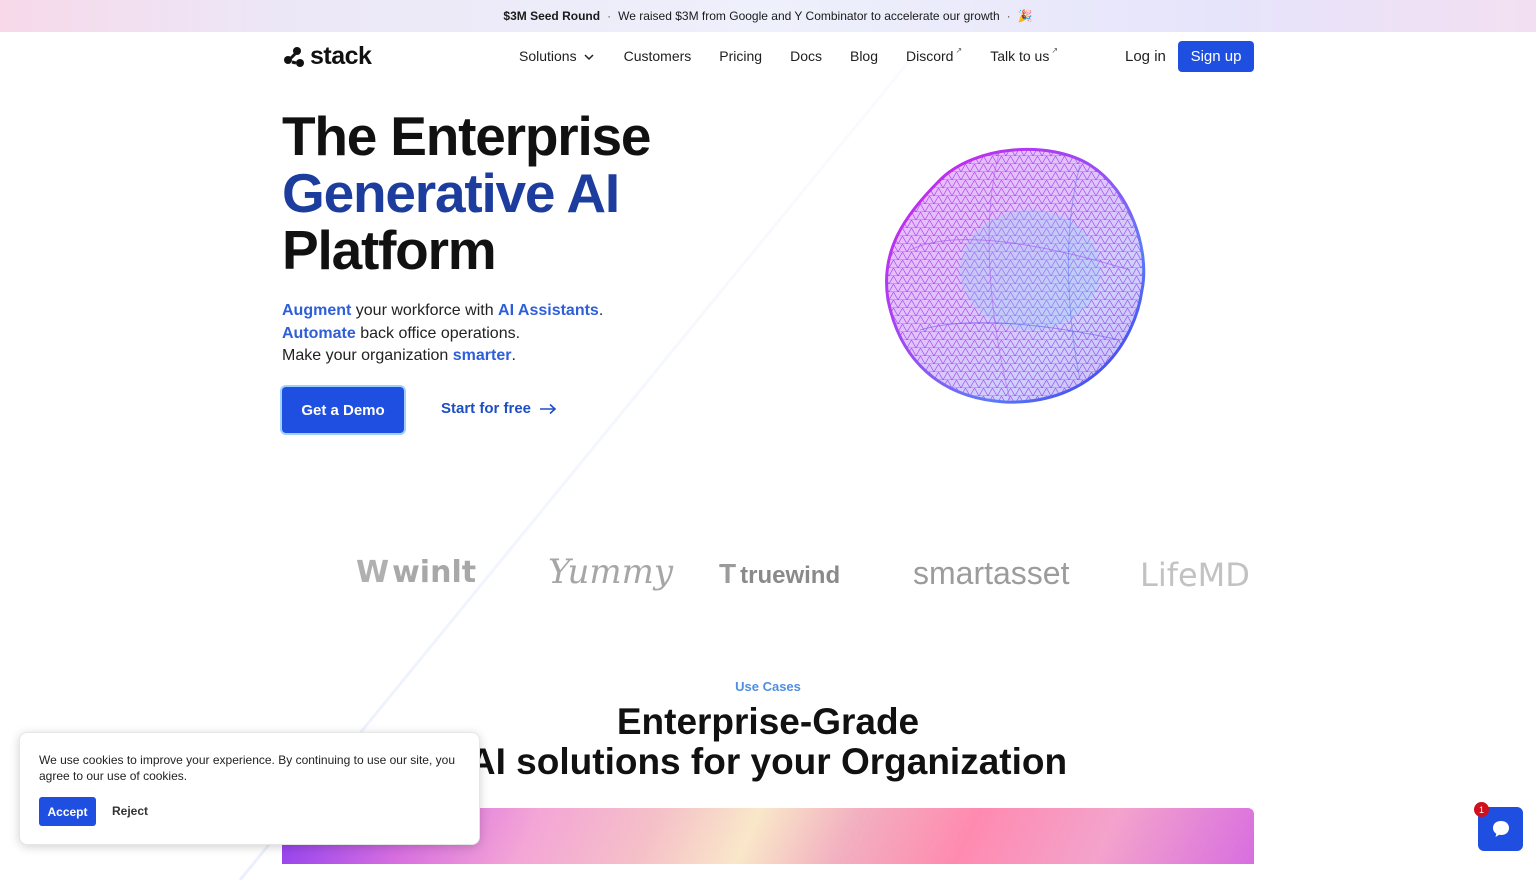 The width and height of the screenshot is (1536, 880). I want to click on nav-item-label: Talk to us, so click(1020, 55).